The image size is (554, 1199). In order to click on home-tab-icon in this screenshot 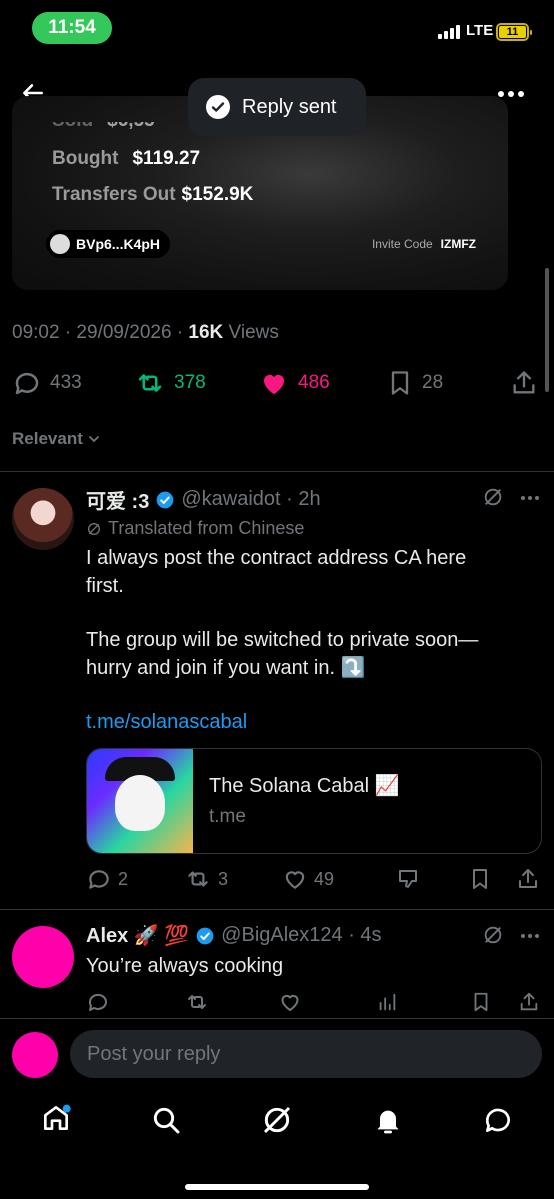, I will do `click(56, 1118)`.